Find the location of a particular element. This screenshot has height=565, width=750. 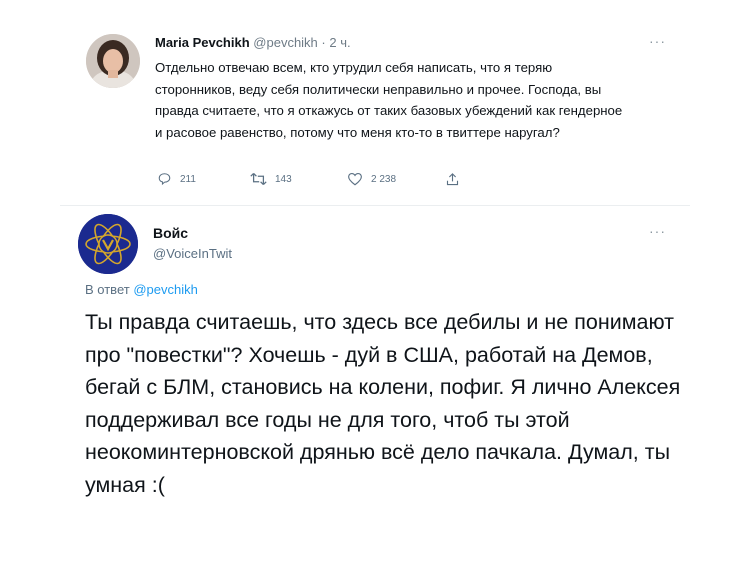

reply-count: 211 is located at coordinates (188, 179).